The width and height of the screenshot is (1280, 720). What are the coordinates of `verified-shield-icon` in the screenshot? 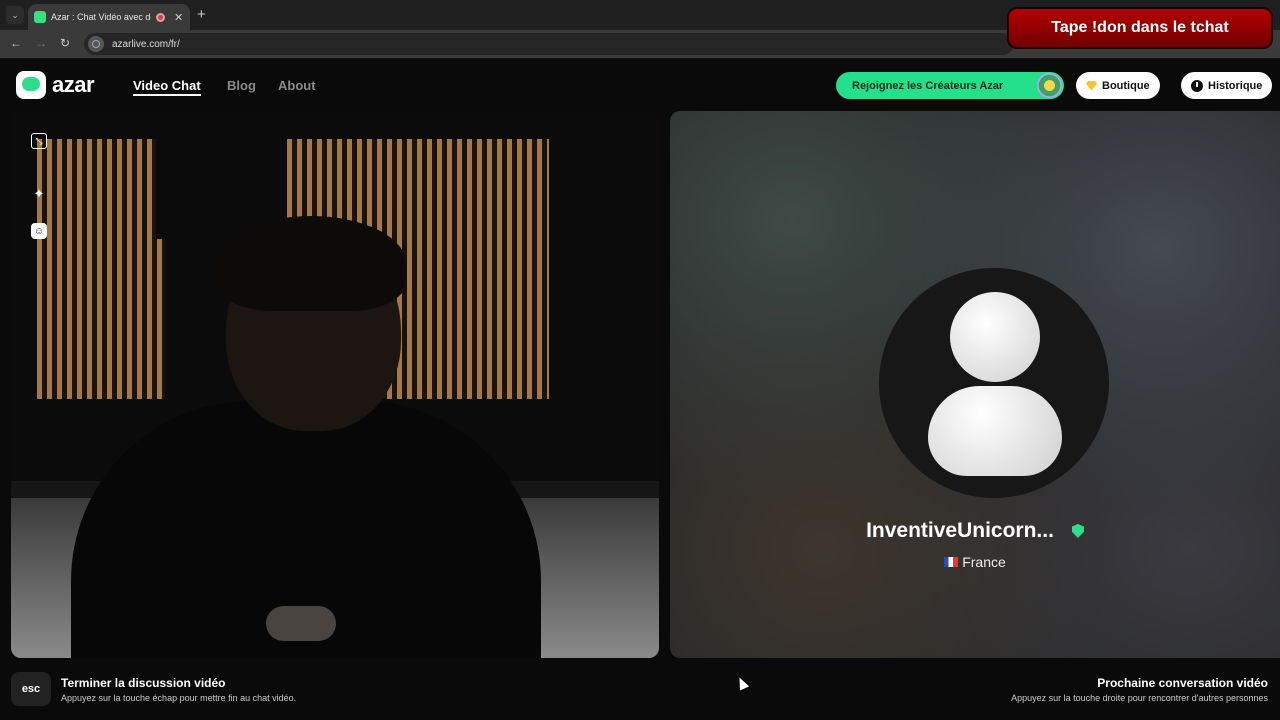 It's located at (1077, 531).